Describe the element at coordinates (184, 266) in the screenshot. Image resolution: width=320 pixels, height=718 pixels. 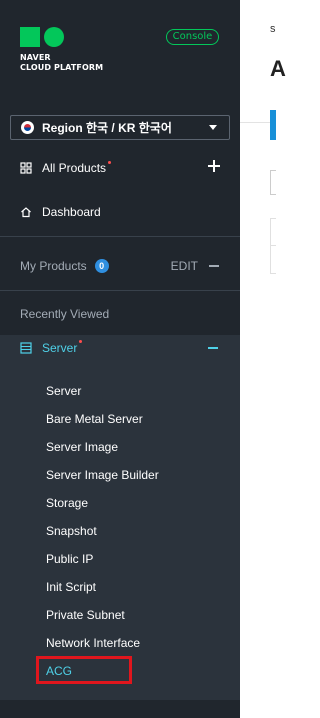
I see `edit-button: EDIT` at that location.